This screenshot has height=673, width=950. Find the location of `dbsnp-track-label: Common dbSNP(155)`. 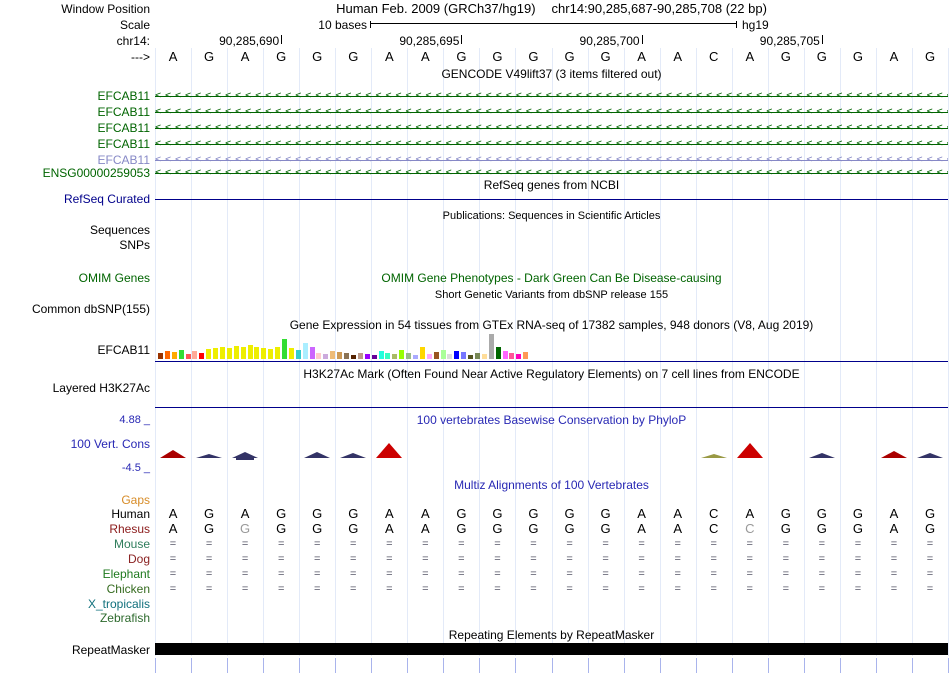

dbsnp-track-label: Common dbSNP(155) is located at coordinates (75, 309).